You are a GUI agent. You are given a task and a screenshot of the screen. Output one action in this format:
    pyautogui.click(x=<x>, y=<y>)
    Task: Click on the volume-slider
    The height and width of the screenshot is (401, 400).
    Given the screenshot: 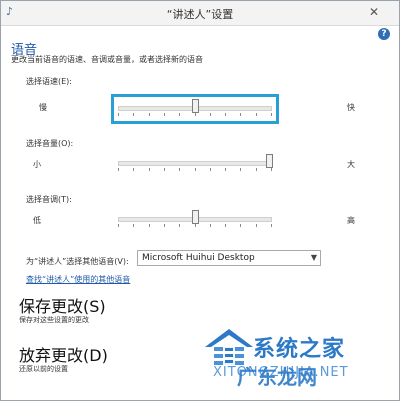 What is the action you would take?
    pyautogui.click(x=195, y=165)
    